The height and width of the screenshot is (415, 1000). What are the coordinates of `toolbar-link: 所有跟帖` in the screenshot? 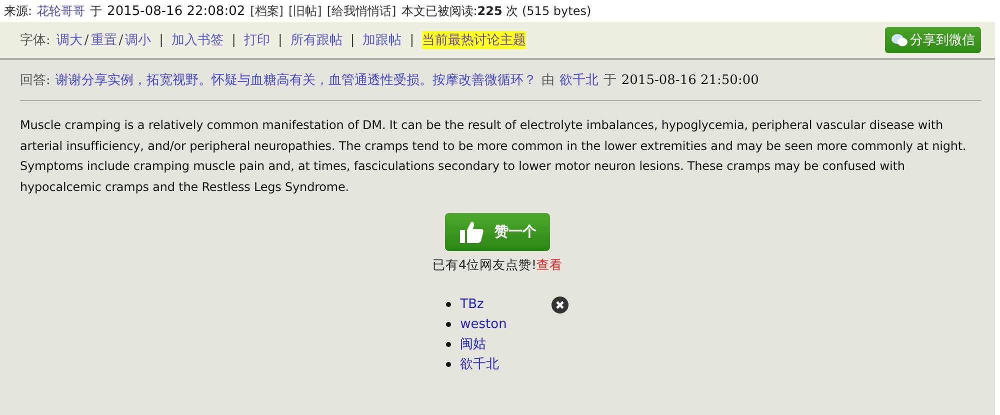 It's located at (316, 40).